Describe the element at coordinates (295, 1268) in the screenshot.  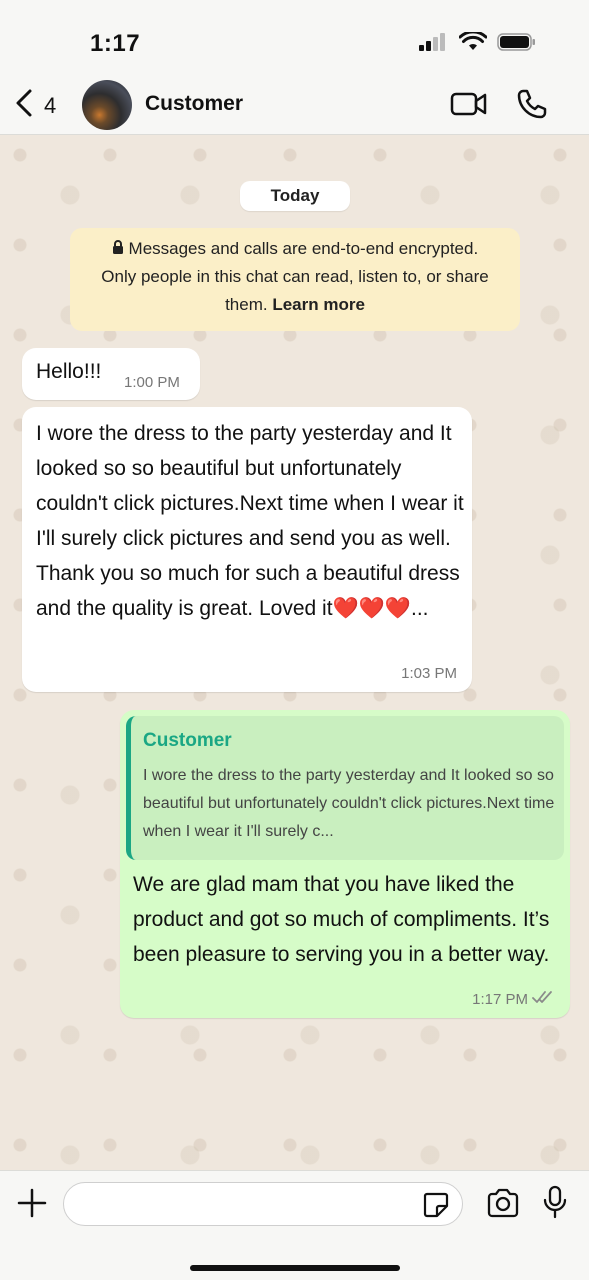
I see `home-indicator` at that location.